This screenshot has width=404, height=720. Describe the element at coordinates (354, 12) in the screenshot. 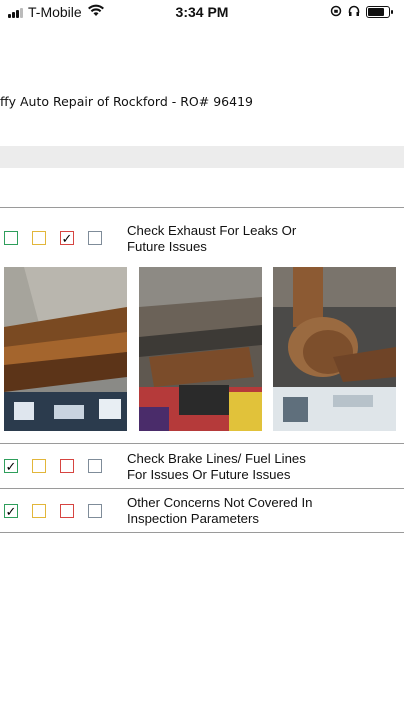

I see `headphones-icon` at that location.